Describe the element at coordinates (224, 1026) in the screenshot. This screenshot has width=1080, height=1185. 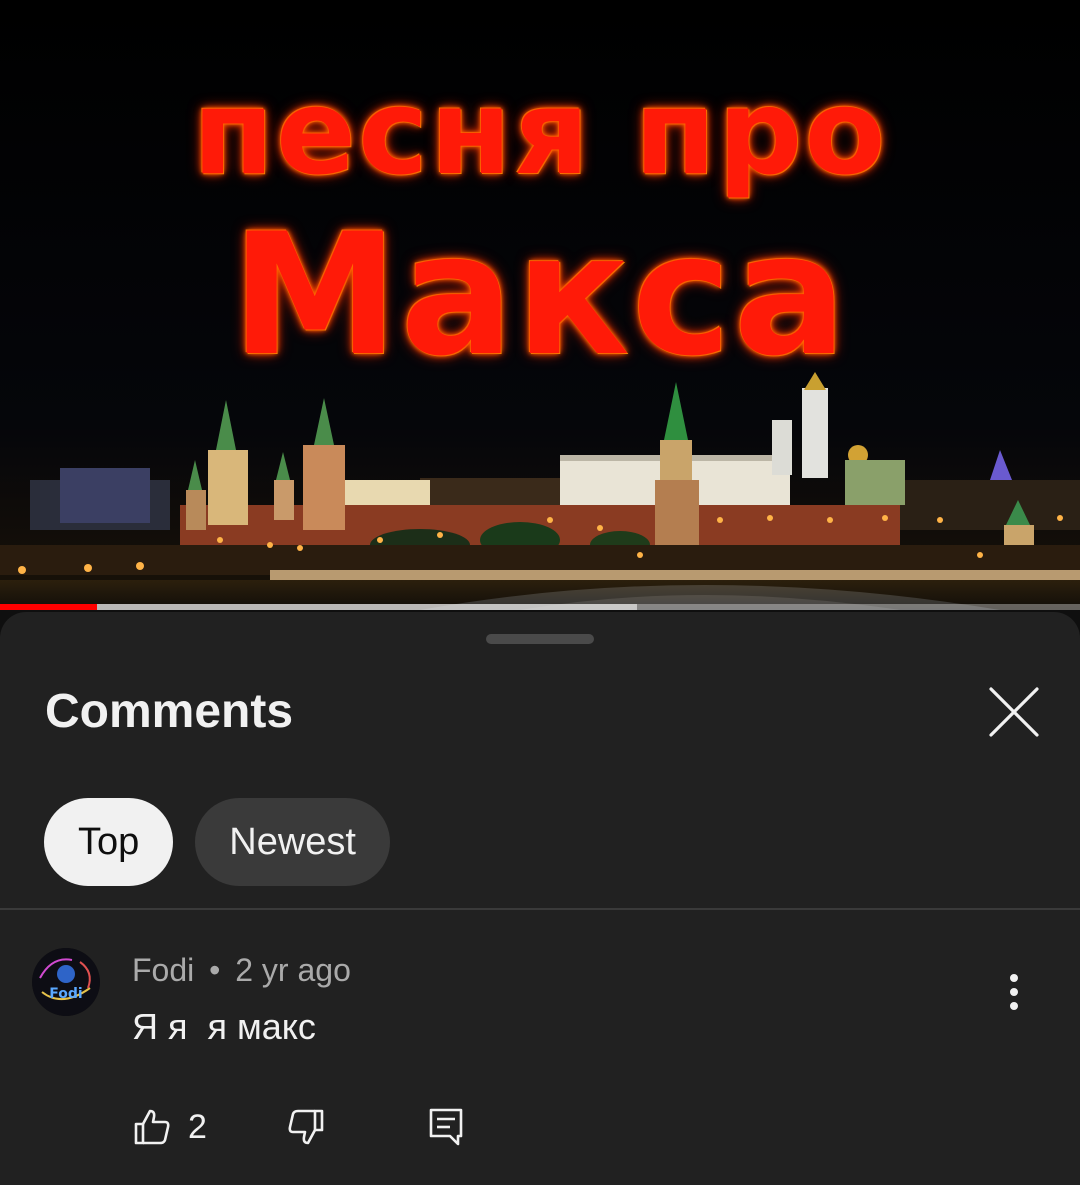
I see `comment-text: Я я я макс` at that location.